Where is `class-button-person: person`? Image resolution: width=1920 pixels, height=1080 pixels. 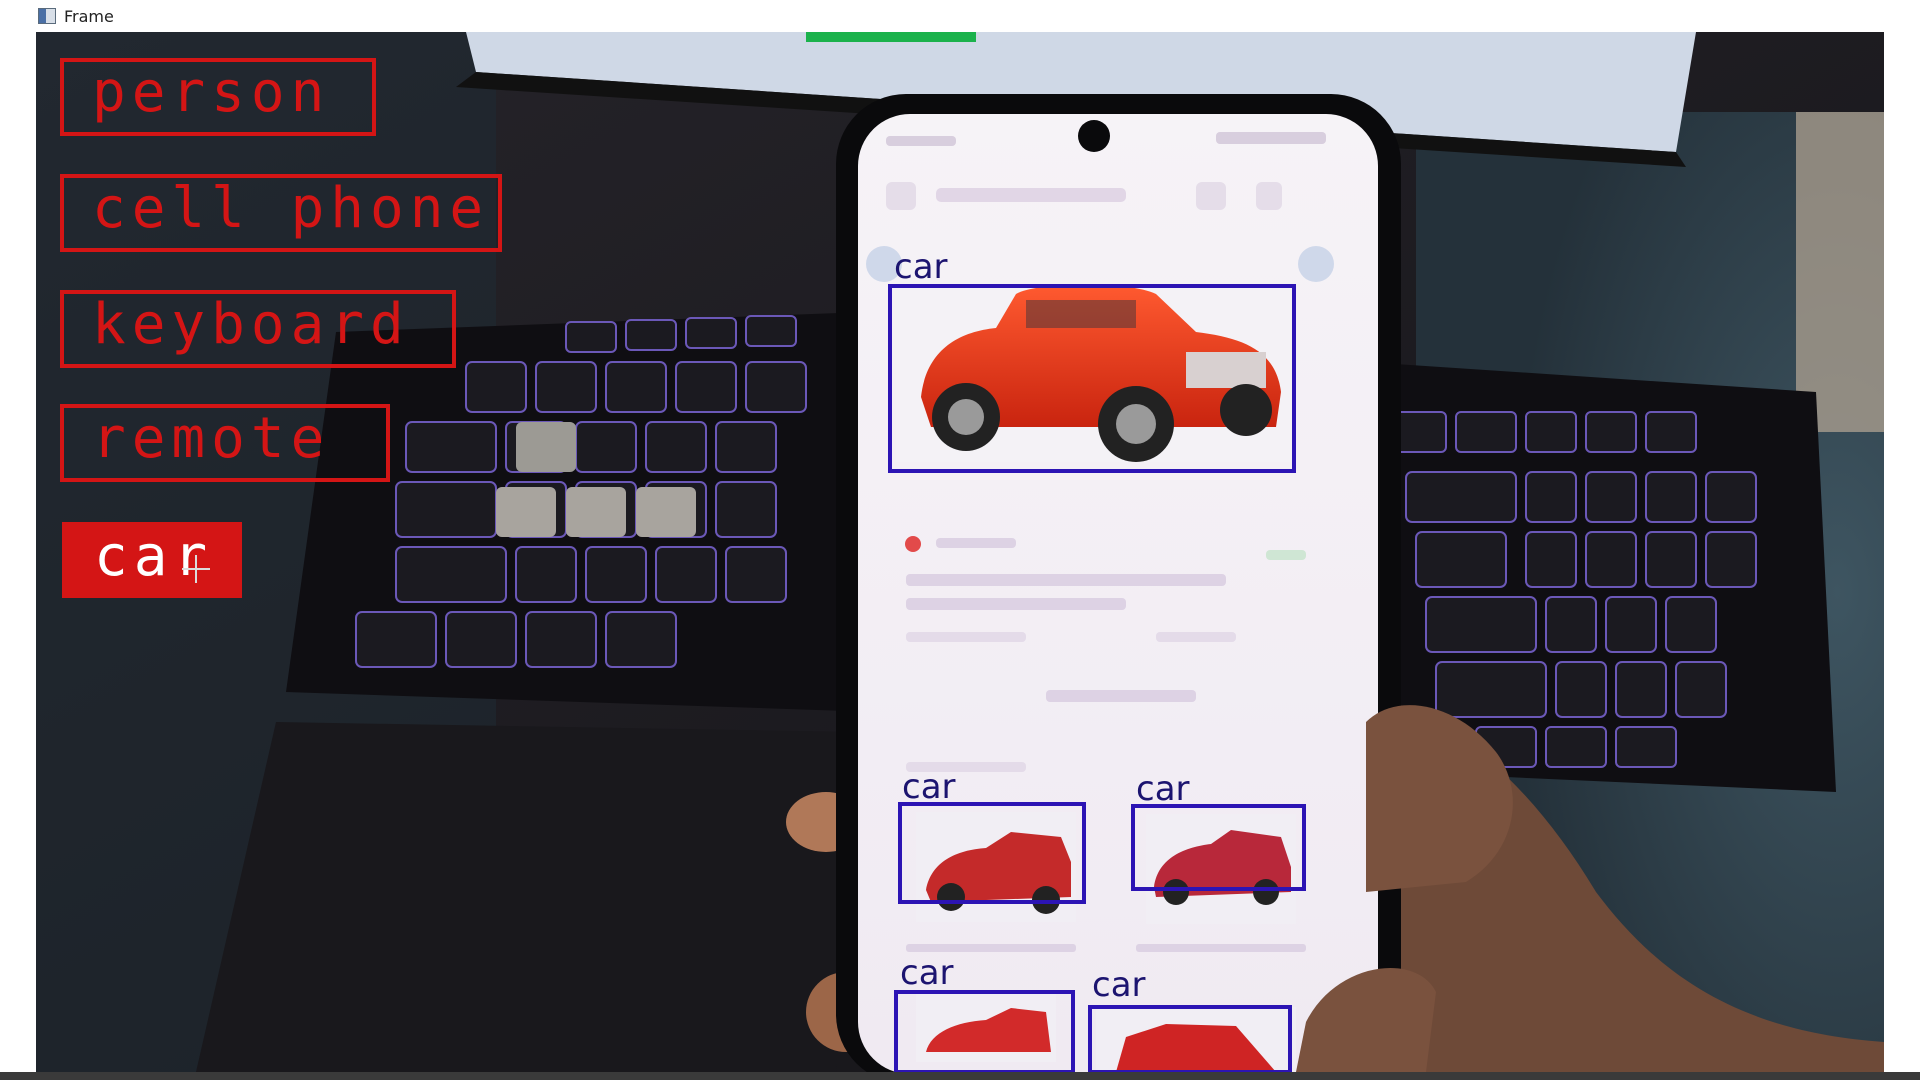 class-button-person: person is located at coordinates (218, 97).